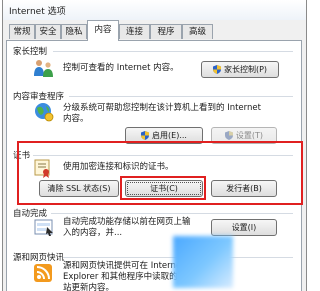 This screenshot has width=320, height=291. Describe the element at coordinates (245, 69) in the screenshot. I see `parental-controls-button-label: 家长控制(P)` at that location.